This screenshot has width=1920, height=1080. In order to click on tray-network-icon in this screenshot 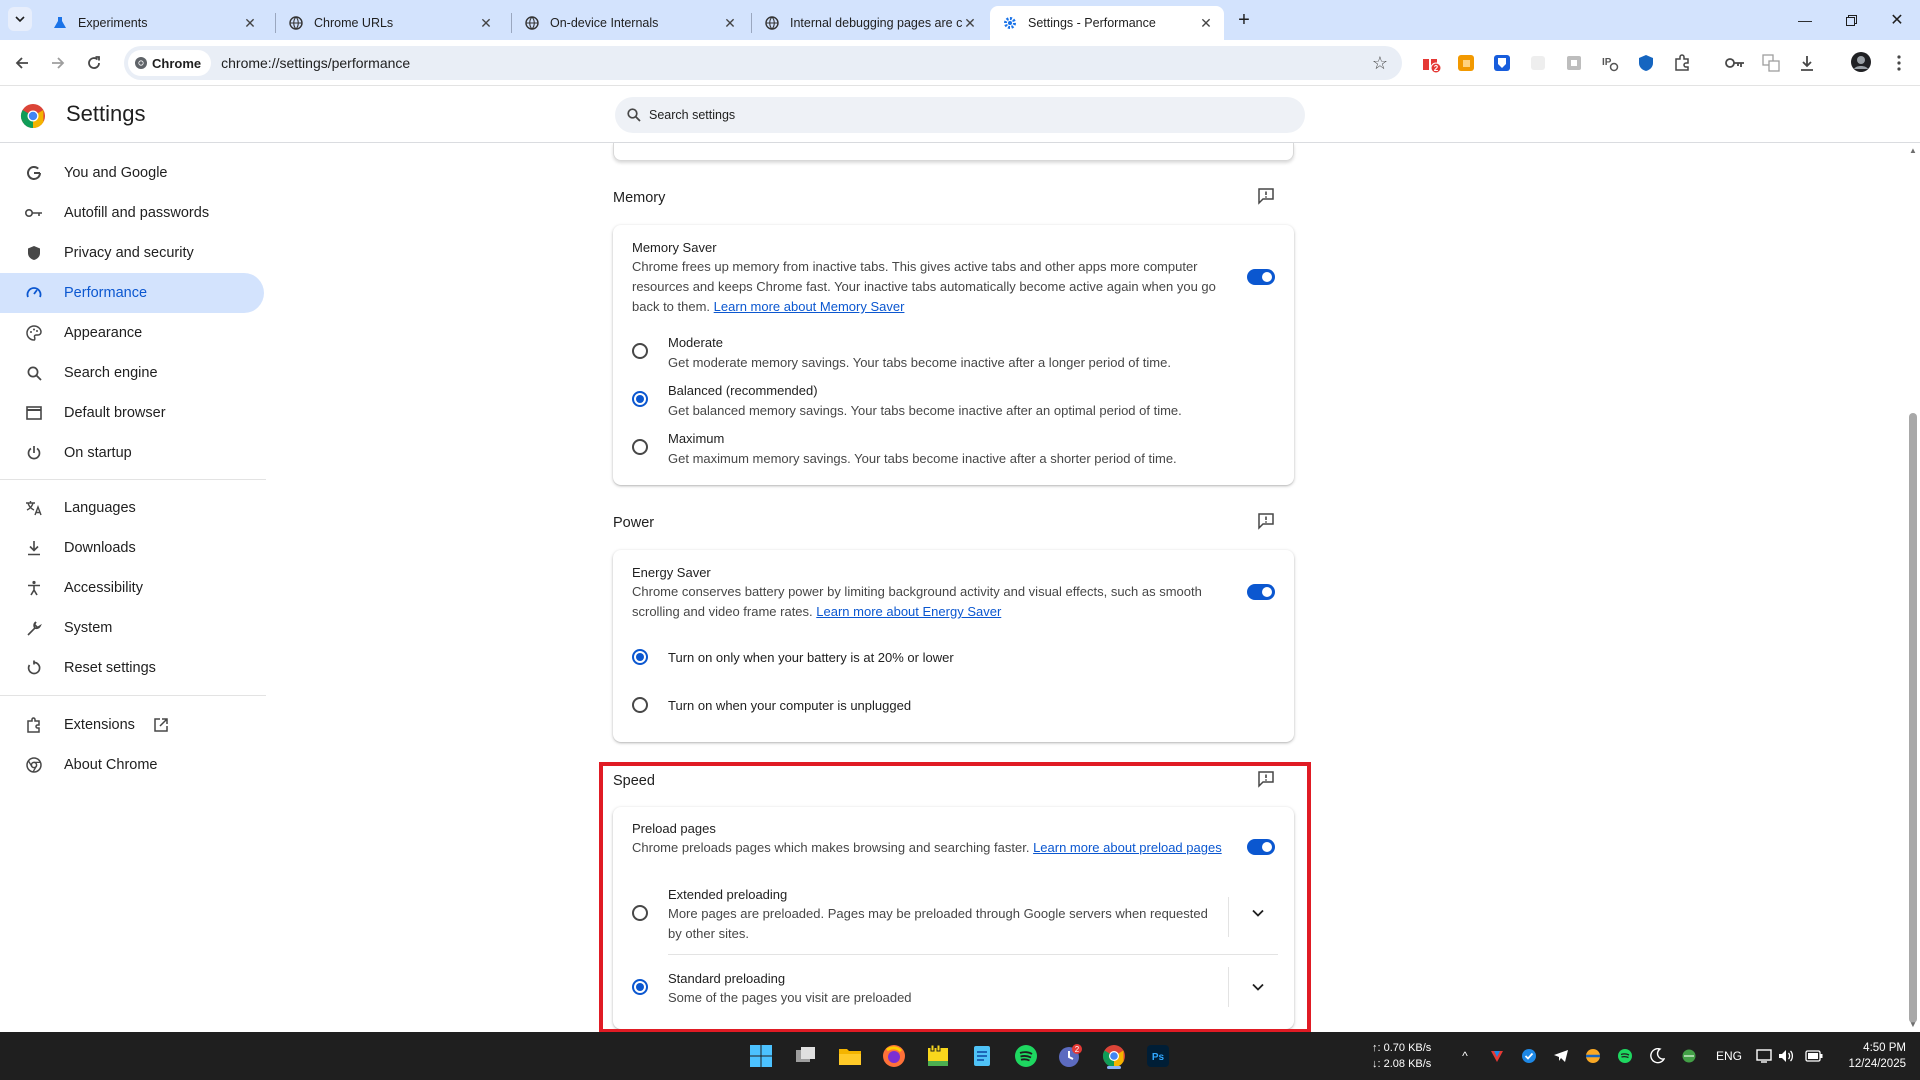, I will do `click(1689, 1056)`.